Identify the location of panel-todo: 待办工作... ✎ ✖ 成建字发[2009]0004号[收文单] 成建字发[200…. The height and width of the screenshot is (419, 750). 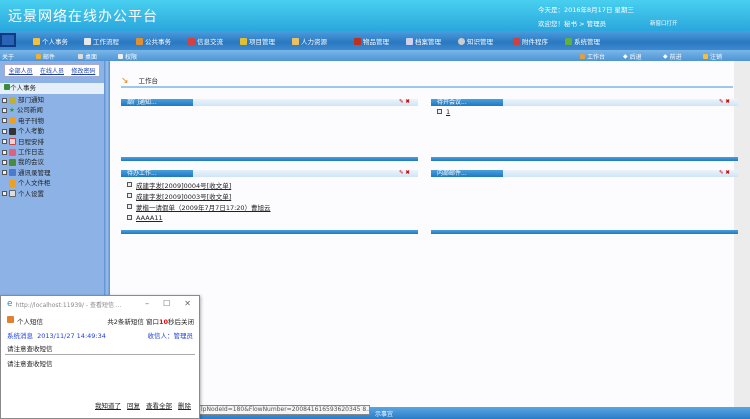
(269, 203).